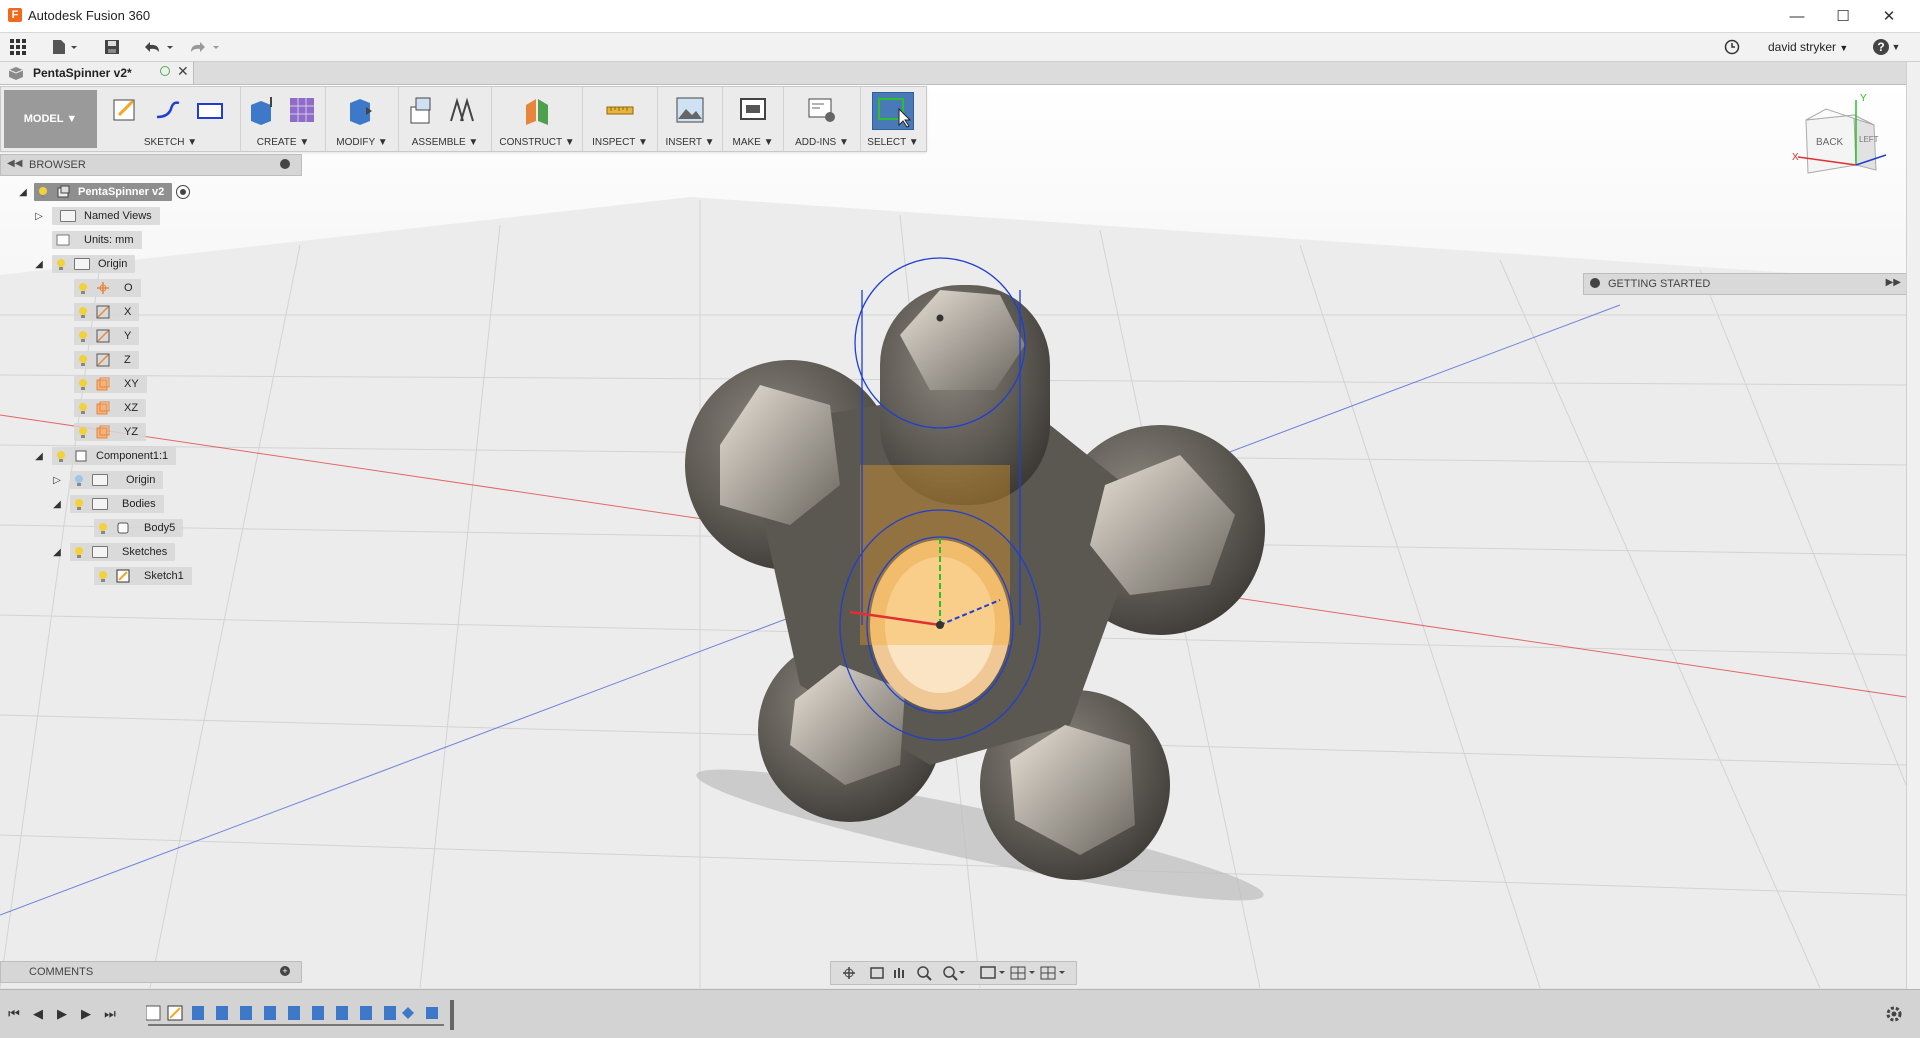  What do you see at coordinates (1889, 16) in the screenshot?
I see `close-window-button: ✕` at bounding box center [1889, 16].